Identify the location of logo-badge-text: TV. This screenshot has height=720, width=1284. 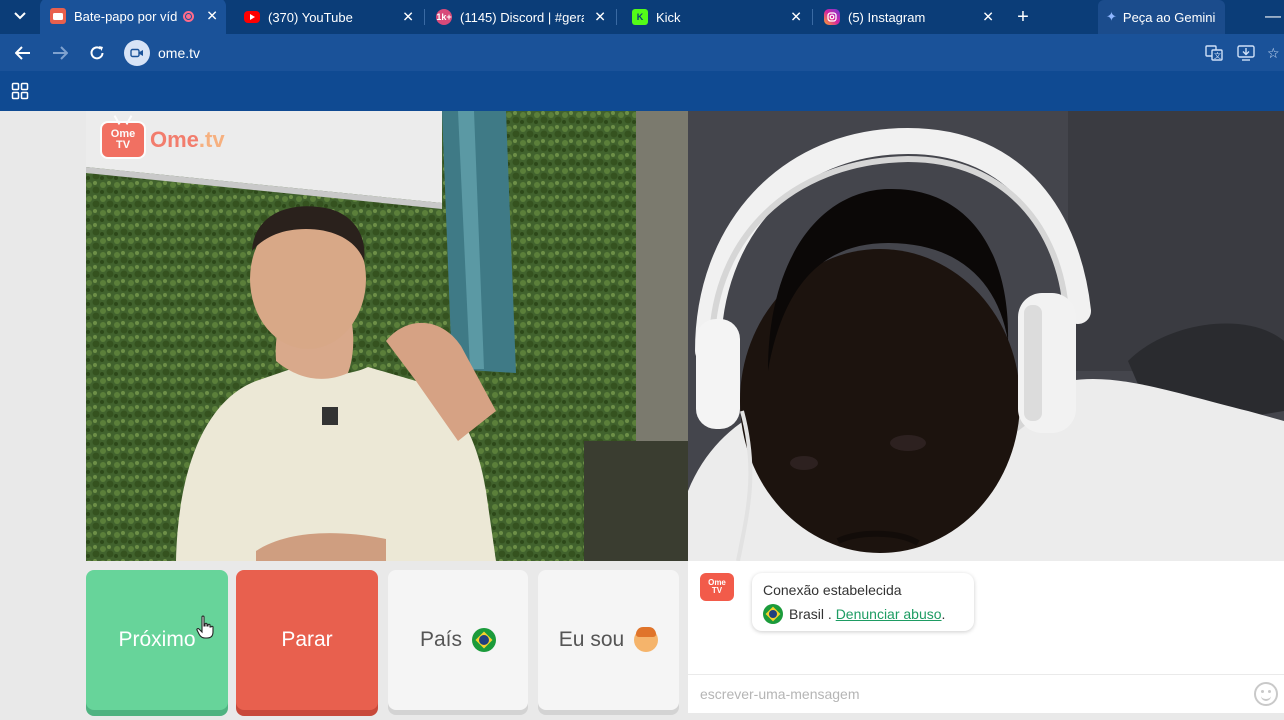
(123, 145).